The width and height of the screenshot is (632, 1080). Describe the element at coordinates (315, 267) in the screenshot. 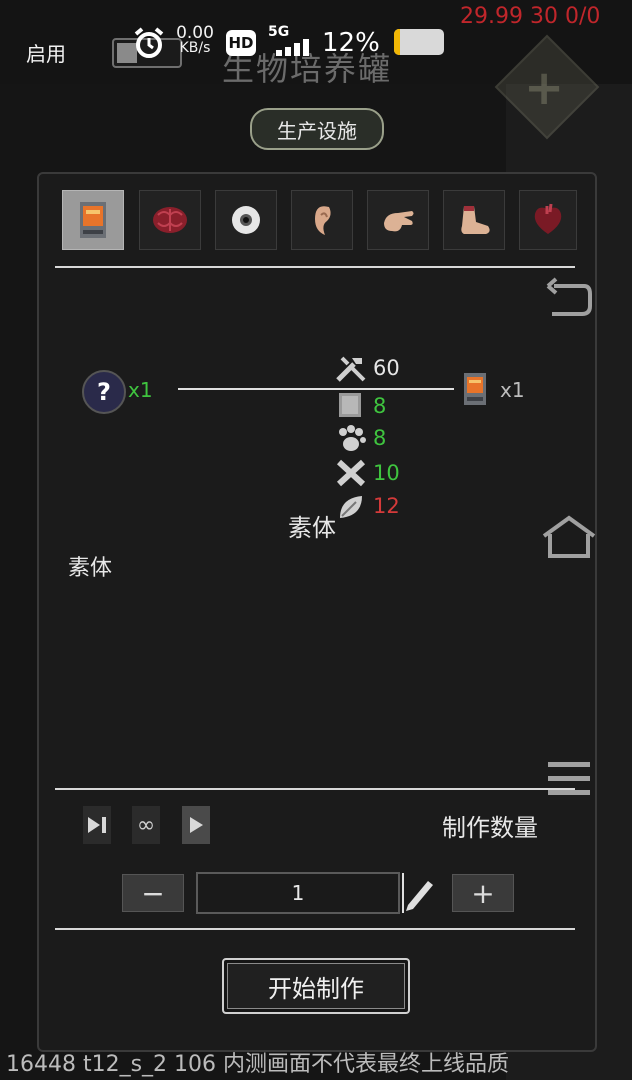

I see `top-divider` at that location.